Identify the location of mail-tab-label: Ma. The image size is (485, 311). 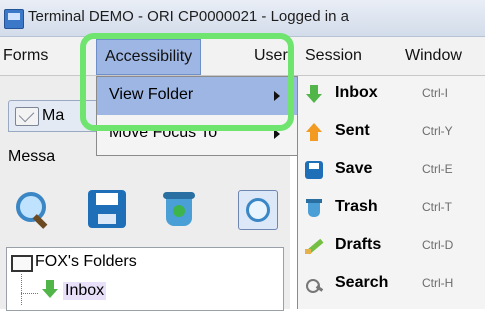
(53, 115).